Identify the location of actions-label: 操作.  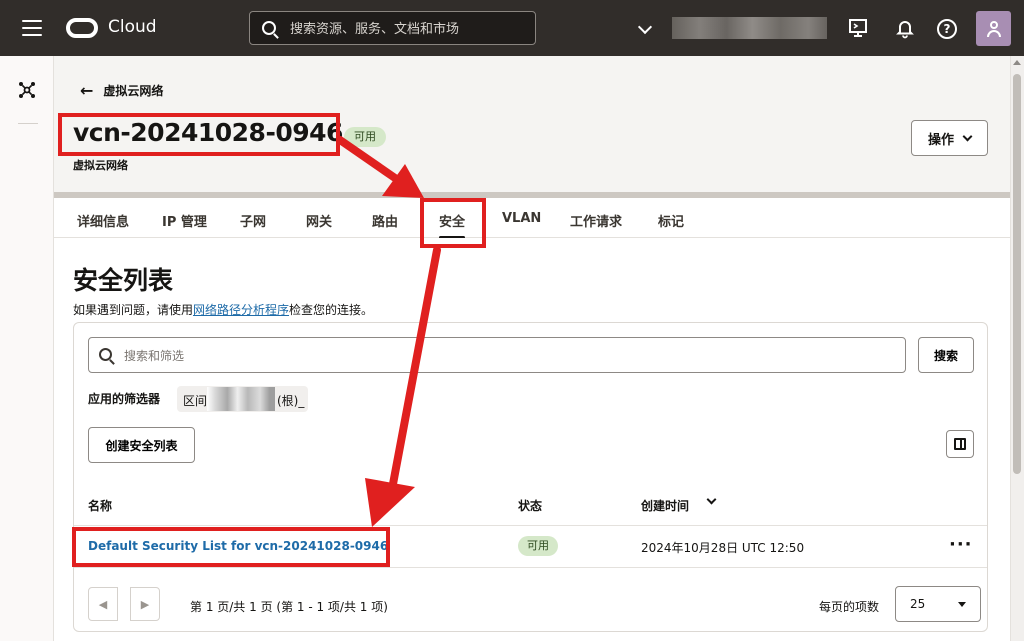
(940, 140).